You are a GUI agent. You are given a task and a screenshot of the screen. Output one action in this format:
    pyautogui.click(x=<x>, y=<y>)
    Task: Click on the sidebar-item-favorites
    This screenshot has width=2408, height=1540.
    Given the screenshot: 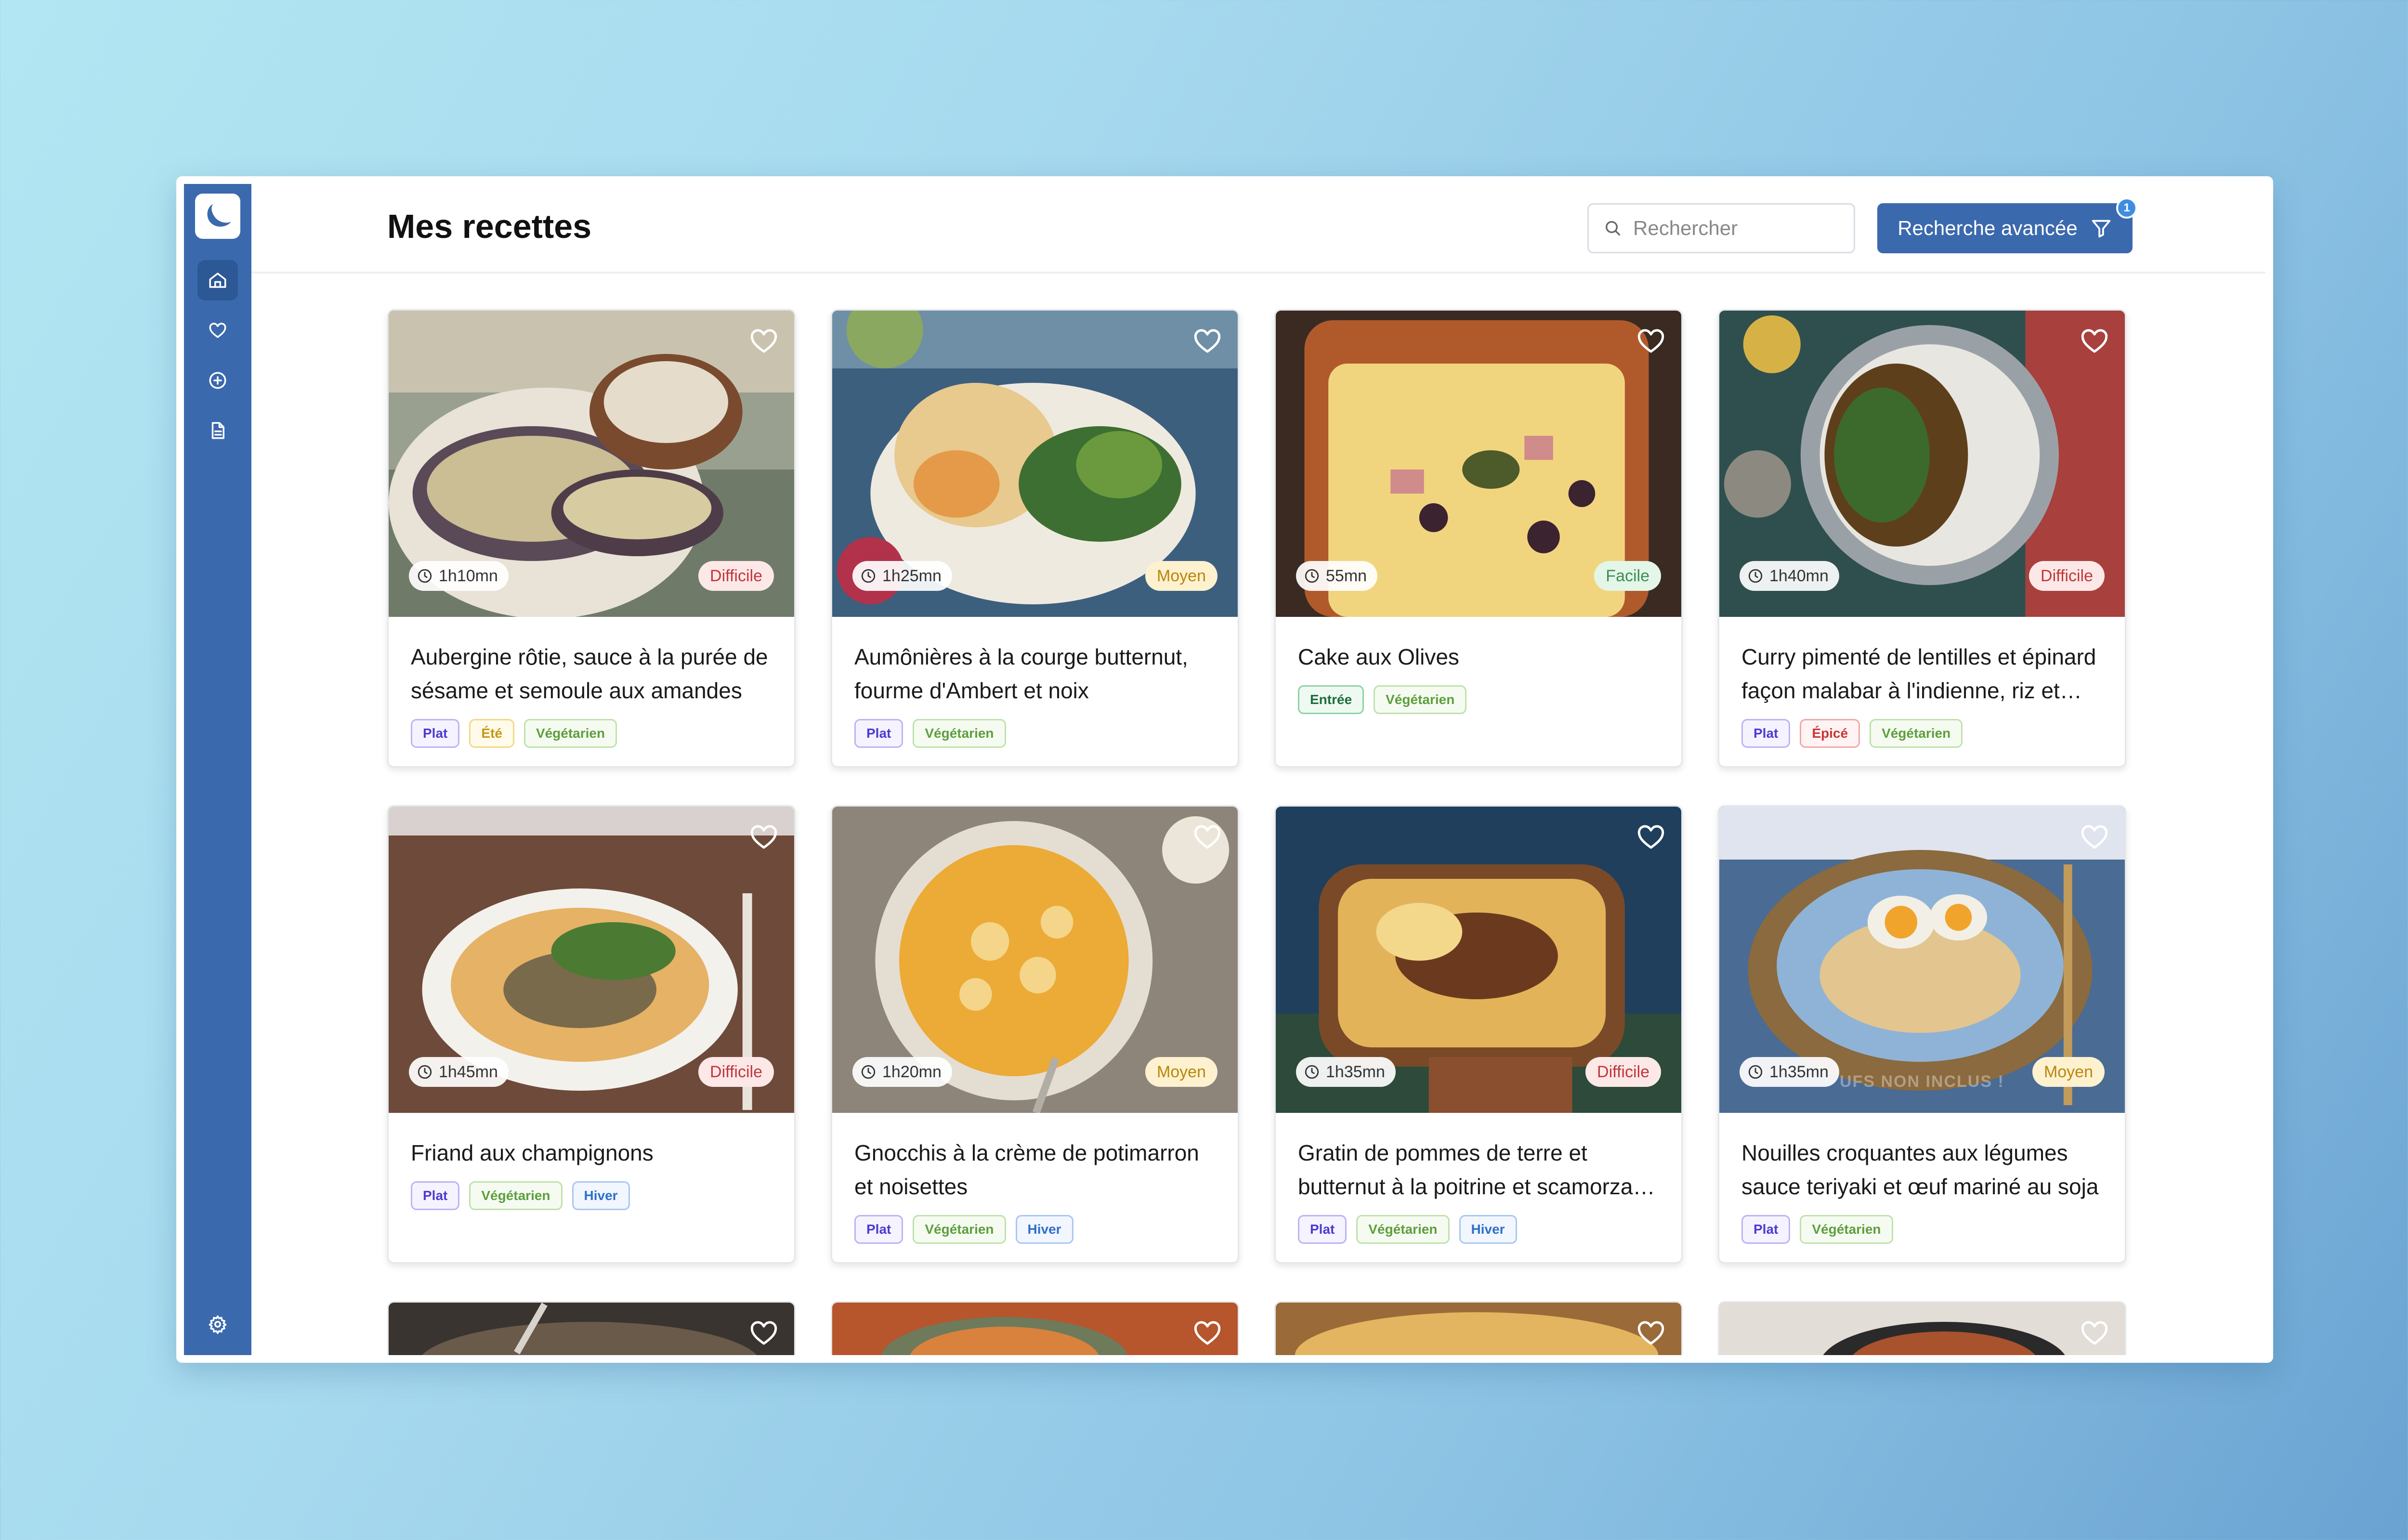 What is the action you would take?
    pyautogui.click(x=217, y=330)
    